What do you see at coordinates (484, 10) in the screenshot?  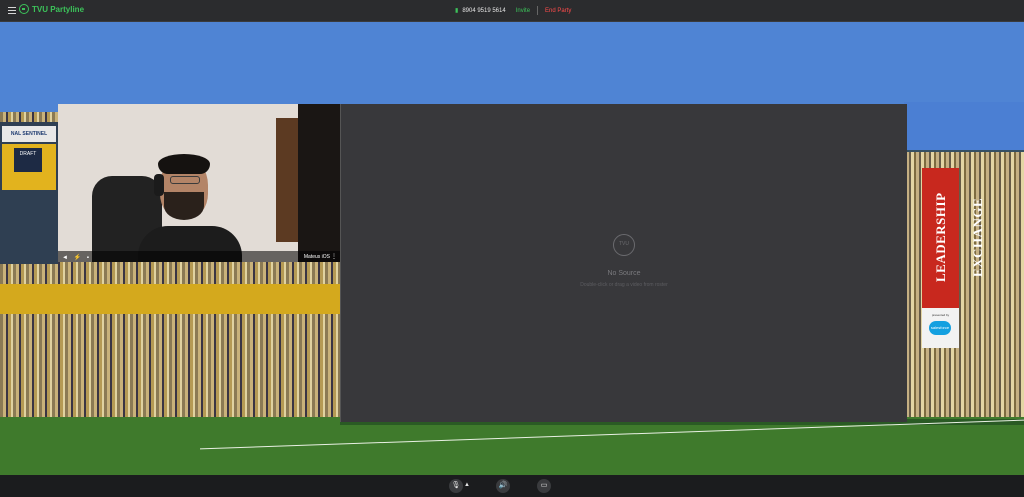 I see `party-code: 8904 9519 5614` at bounding box center [484, 10].